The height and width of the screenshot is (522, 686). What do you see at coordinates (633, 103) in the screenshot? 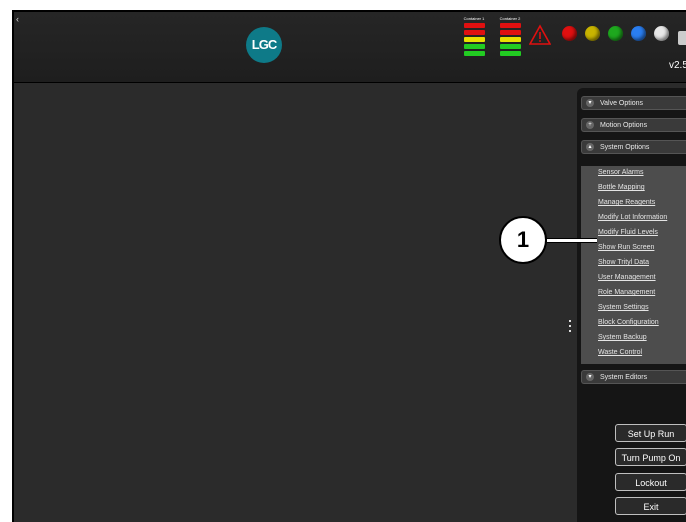
I see `valve-options-header: ▾ Valve Options` at bounding box center [633, 103].